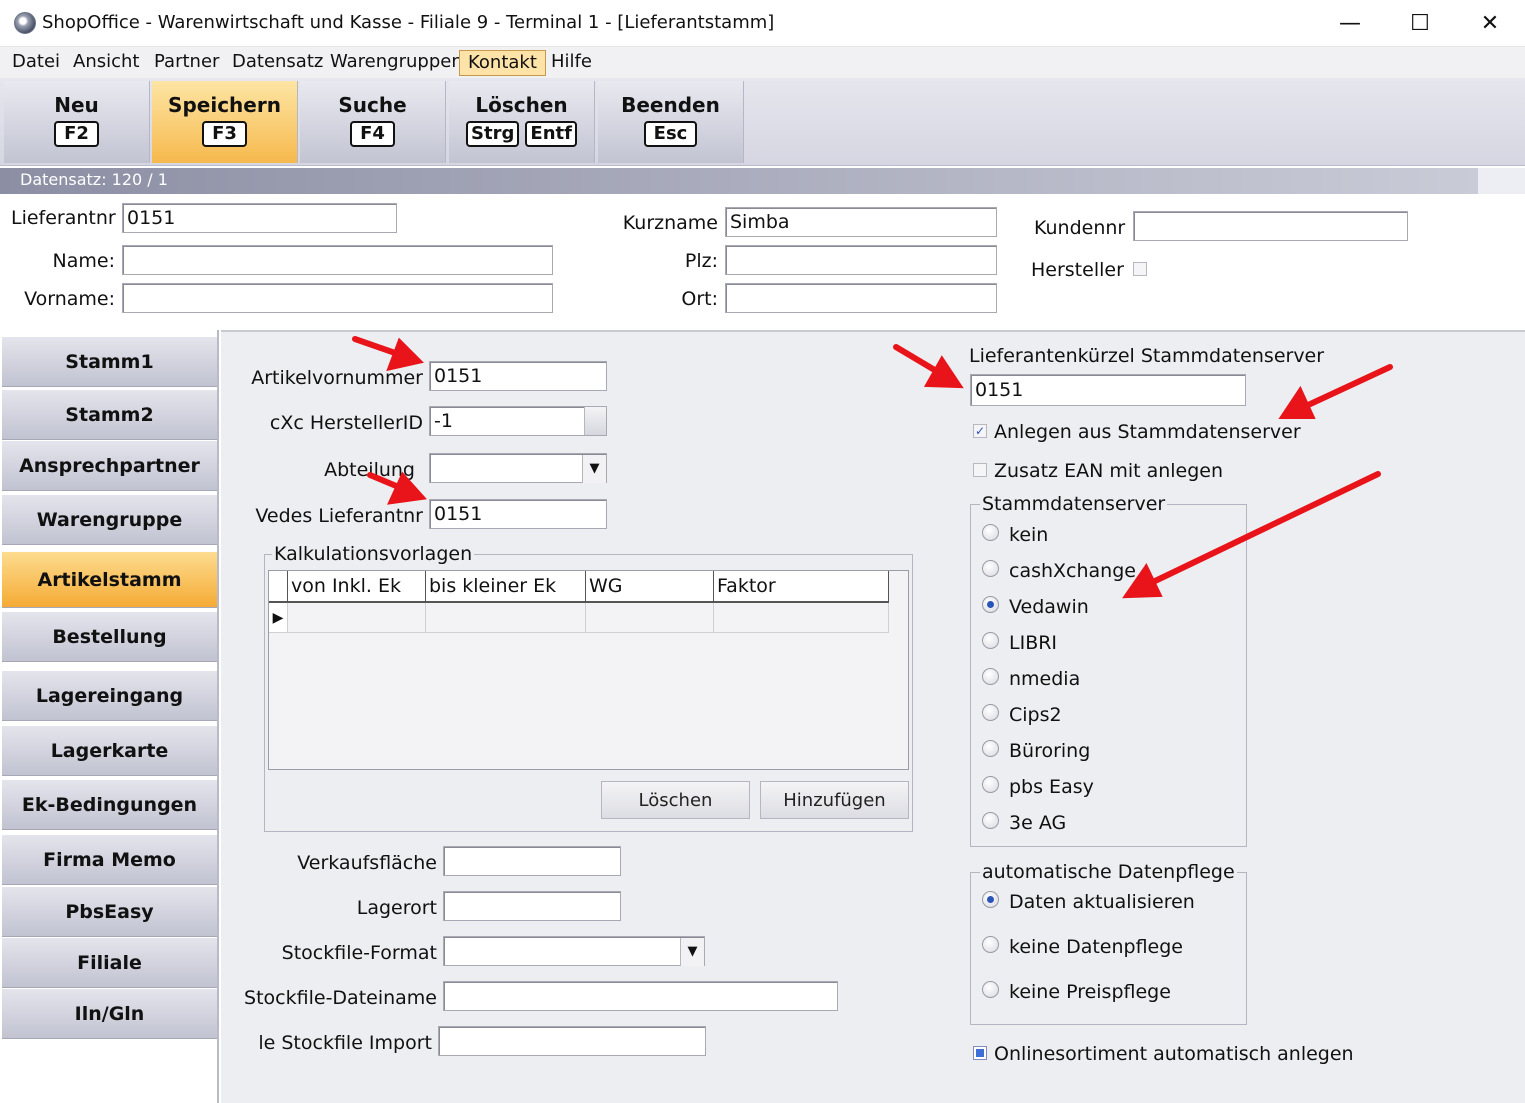  What do you see at coordinates (861, 260) in the screenshot?
I see `plz-input` at bounding box center [861, 260].